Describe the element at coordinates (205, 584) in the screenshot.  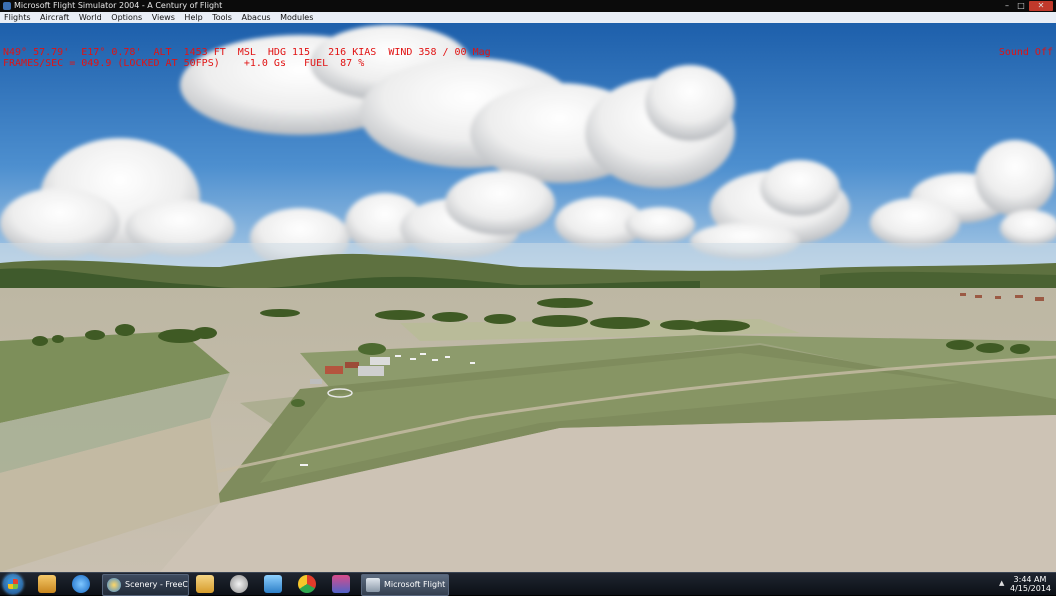
I see `file-explorer-icon` at that location.